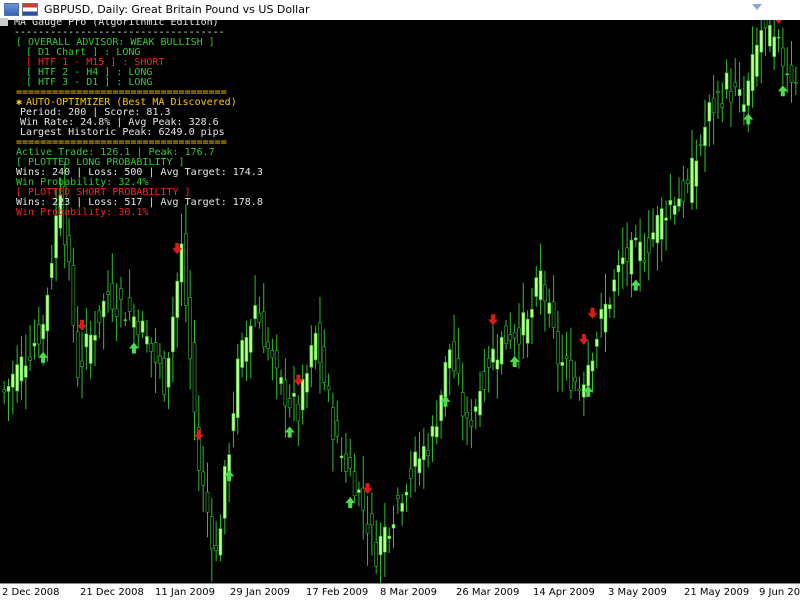 The height and width of the screenshot is (601, 800). I want to click on time-axis-label: 21 May 2009, so click(717, 592).